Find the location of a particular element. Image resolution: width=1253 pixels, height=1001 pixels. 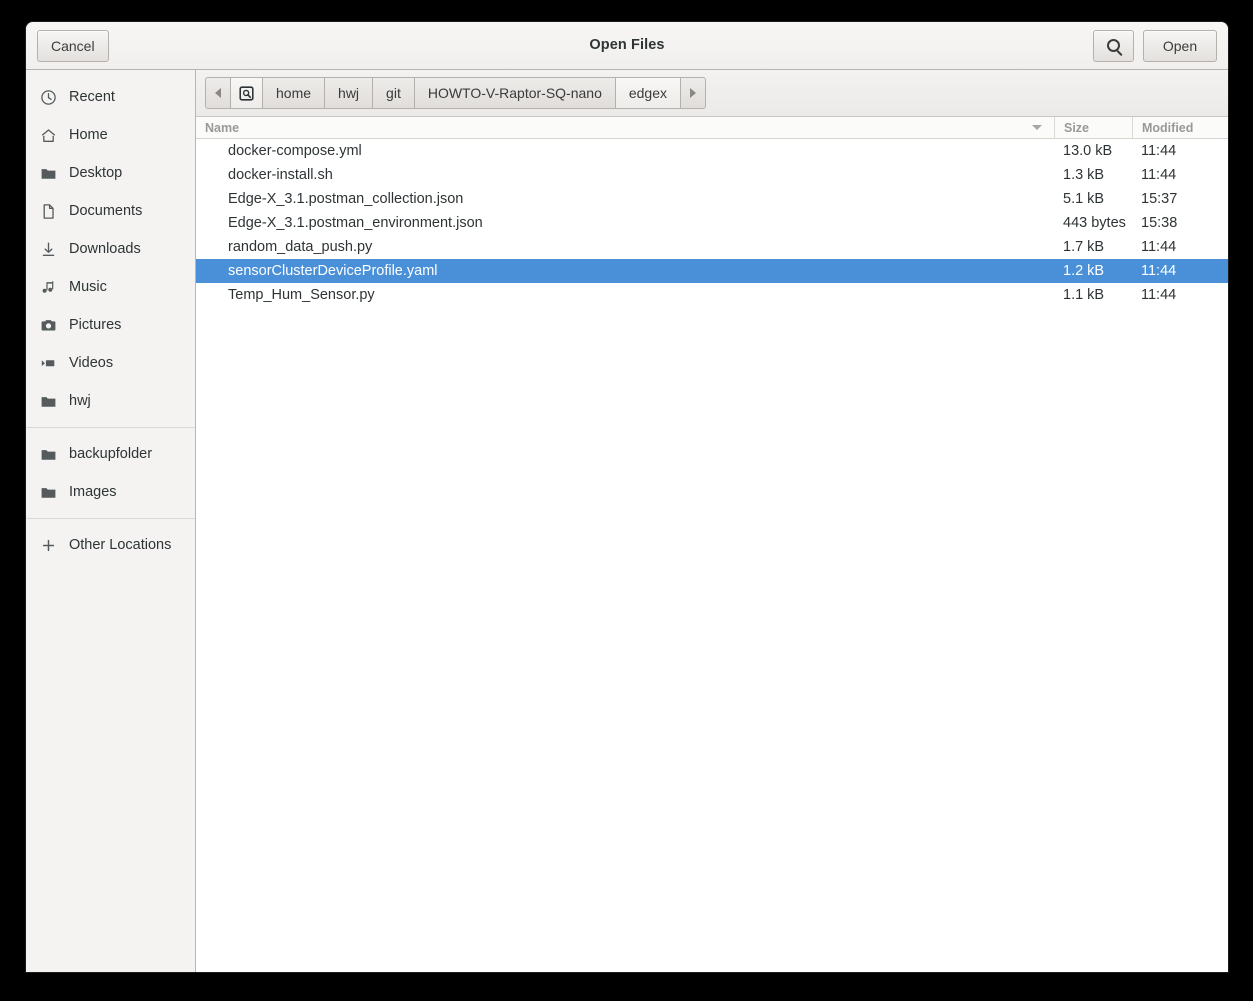

chevron-right-icon is located at coordinates (693, 93).